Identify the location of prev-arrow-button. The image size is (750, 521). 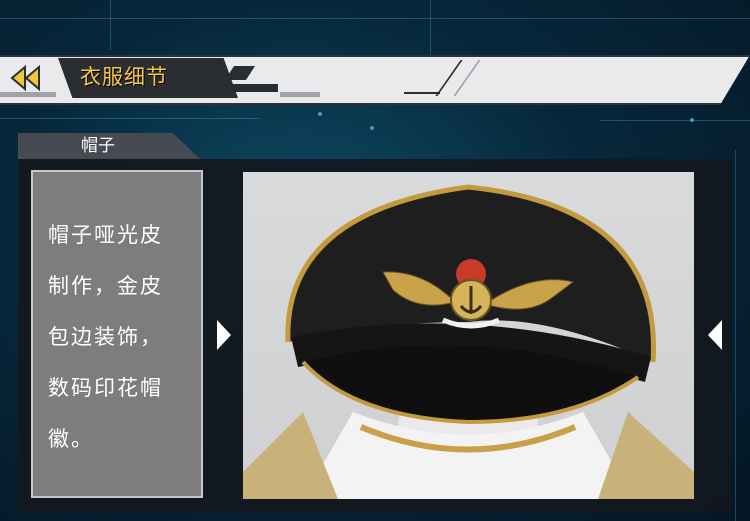
(224, 335).